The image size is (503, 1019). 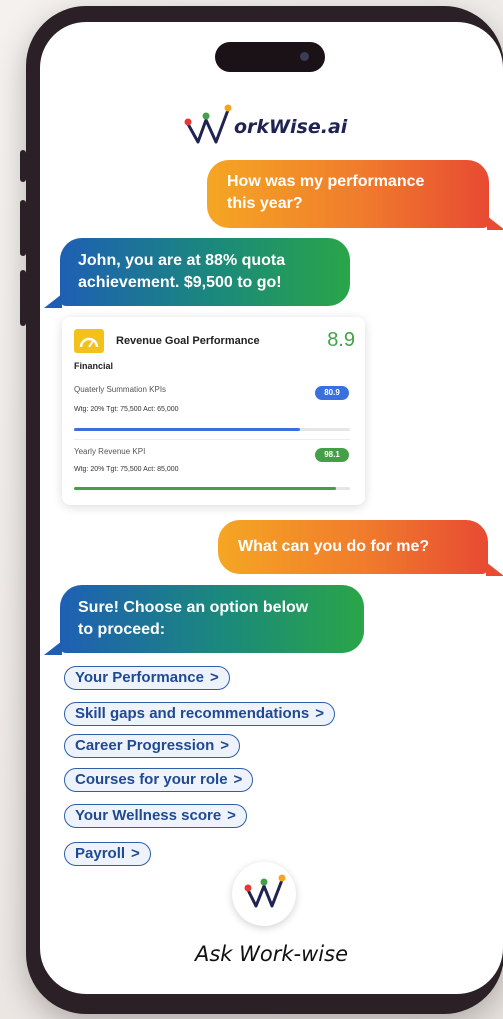 What do you see at coordinates (291, 127) in the screenshot?
I see `brand-name: orkWise.ai` at bounding box center [291, 127].